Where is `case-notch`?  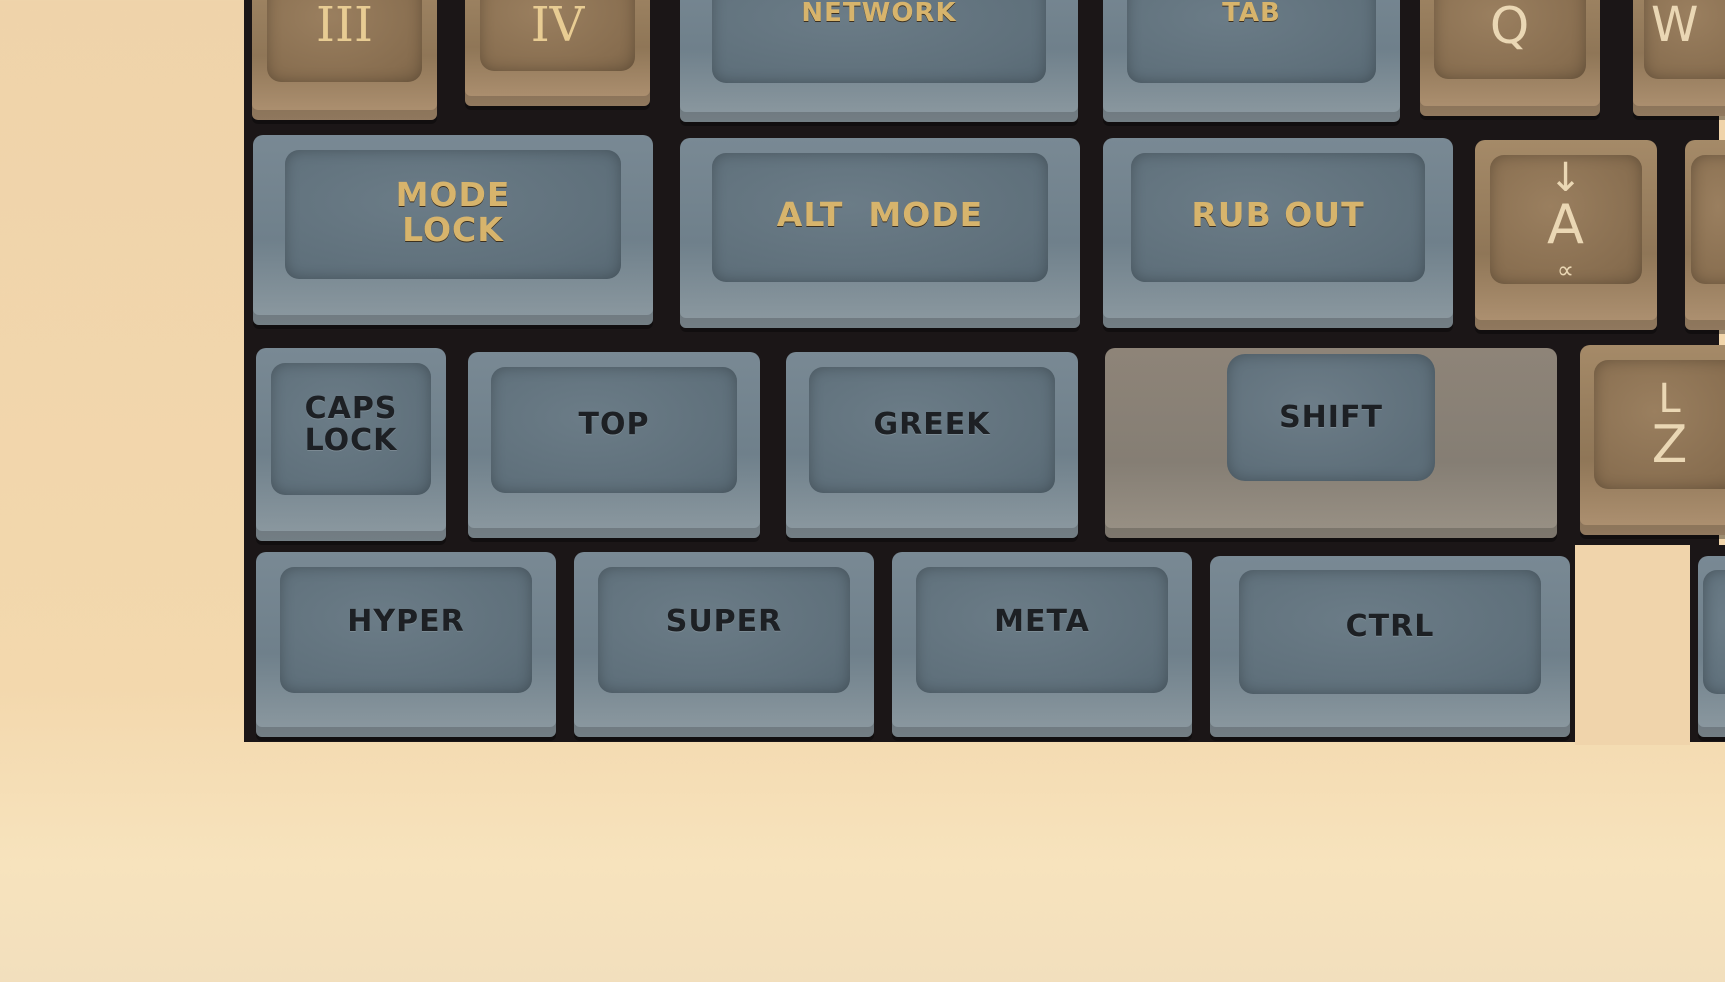 case-notch is located at coordinates (1632, 645).